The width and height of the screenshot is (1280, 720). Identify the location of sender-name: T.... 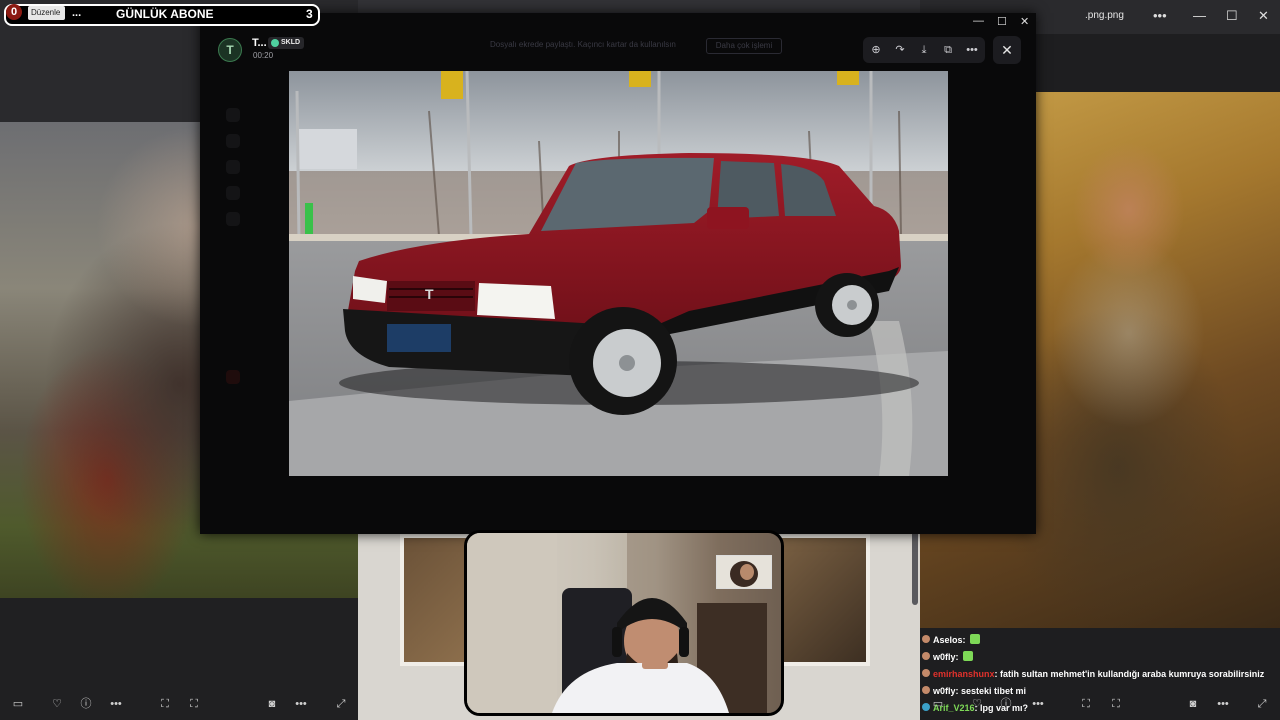
(259, 43).